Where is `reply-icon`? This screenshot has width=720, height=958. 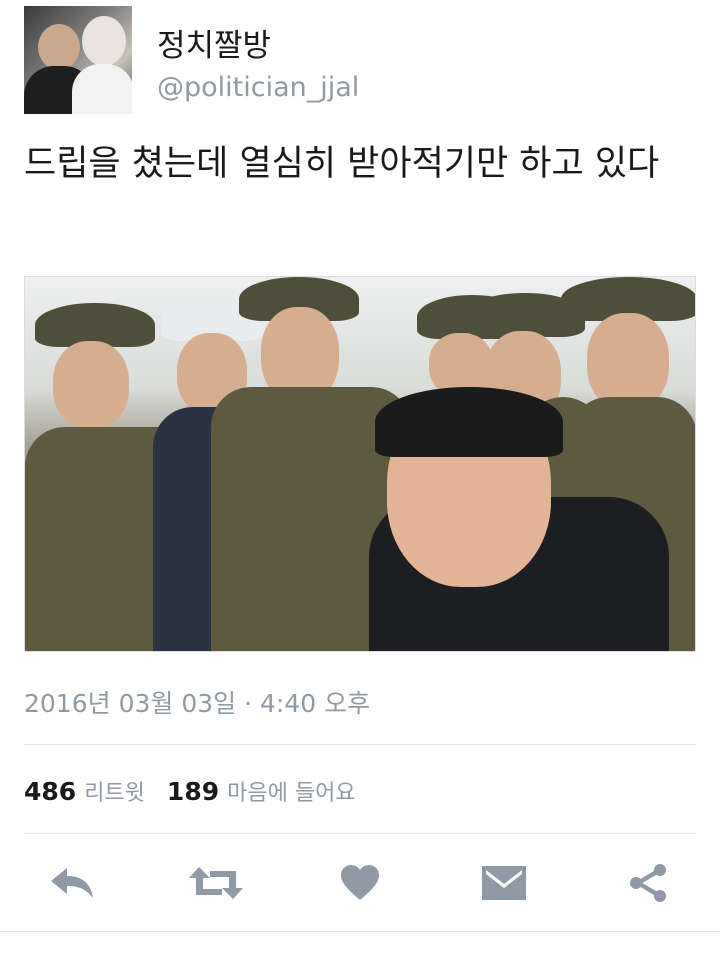 reply-icon is located at coordinates (72, 883).